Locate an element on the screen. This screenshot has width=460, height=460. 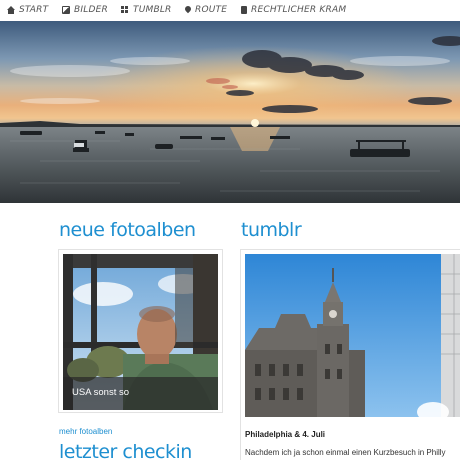
album-cover-photo: USA sonst so is located at coordinates (140, 332).